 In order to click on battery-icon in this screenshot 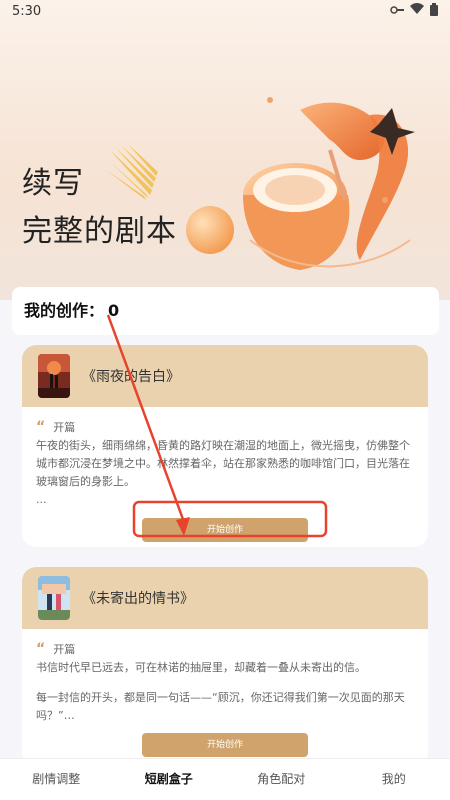, I will do `click(434, 11)`.